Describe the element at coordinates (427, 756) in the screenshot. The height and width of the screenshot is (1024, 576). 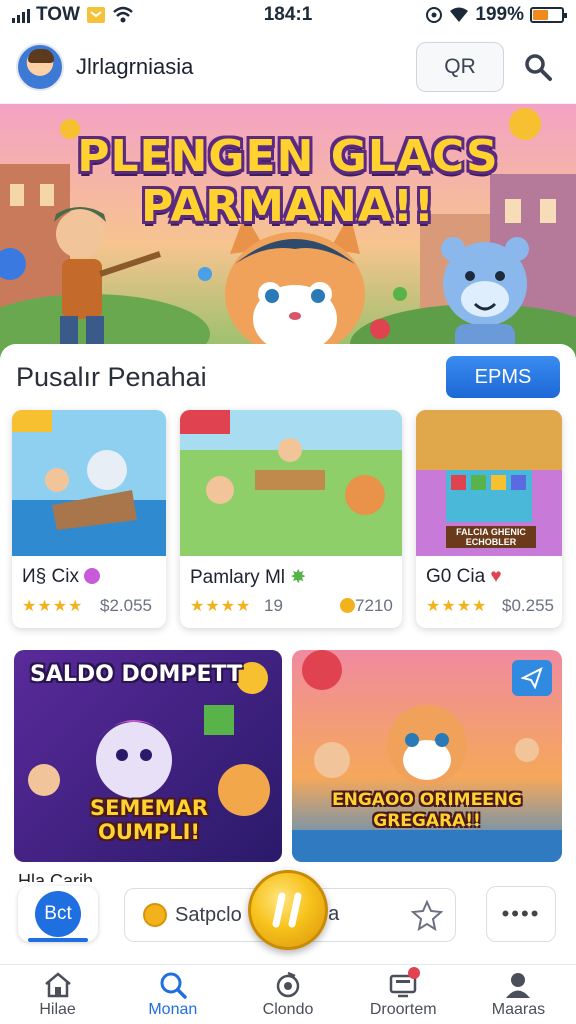
I see `promo-card: ENGAOO ORIMEENG GREGARA!!` at that location.